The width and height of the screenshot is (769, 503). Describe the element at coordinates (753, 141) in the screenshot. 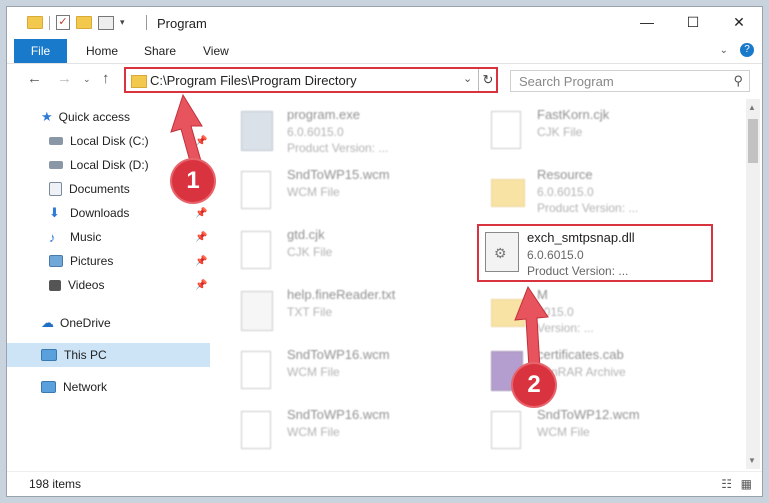

I see `scroll-thumb` at that location.